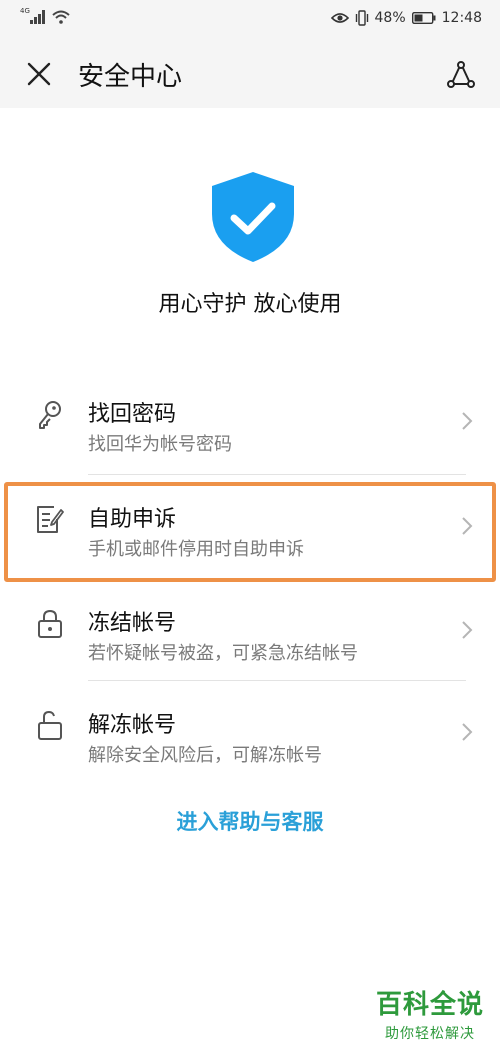 This screenshot has width=500, height=1057. I want to click on watermark-sub: 助你轻松解决, so click(429, 1034).